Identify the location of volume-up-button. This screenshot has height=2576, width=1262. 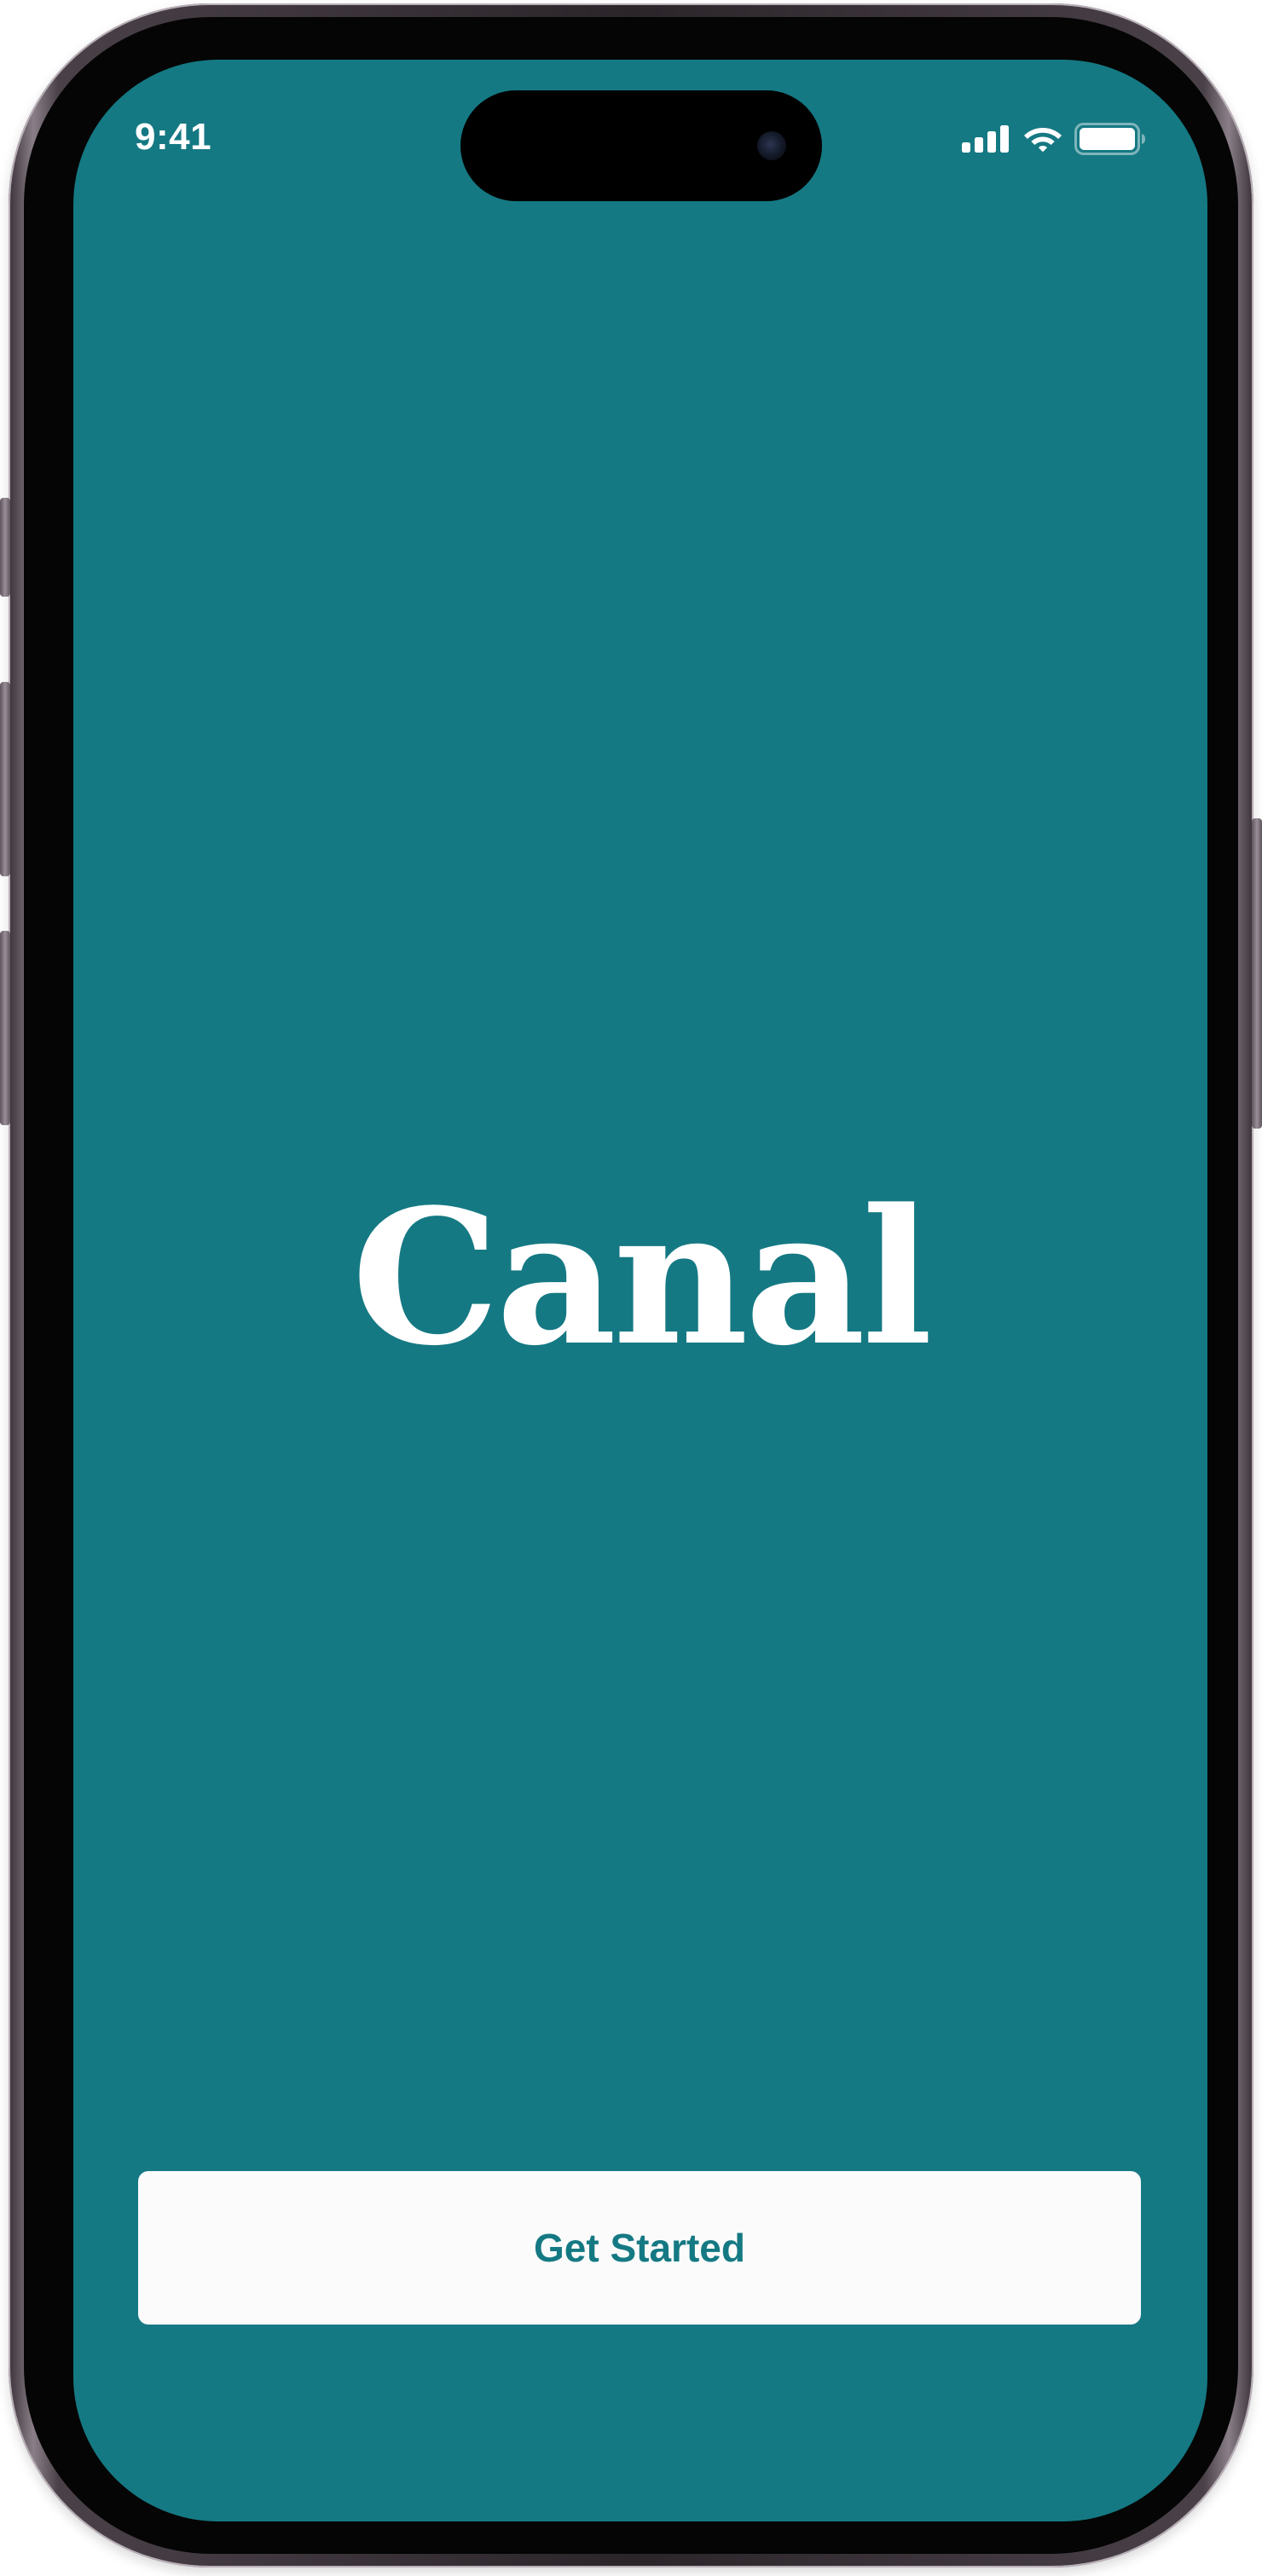
(5, 779).